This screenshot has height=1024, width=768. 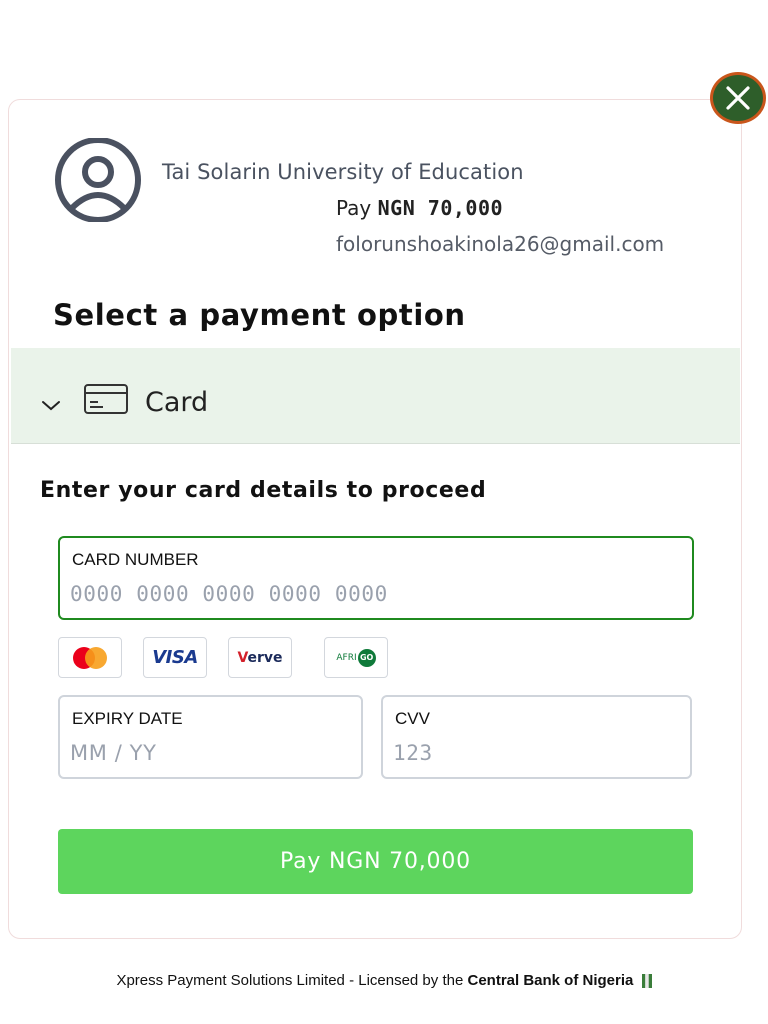 What do you see at coordinates (646, 981) in the screenshot?
I see `nigeria-flag-icon` at bounding box center [646, 981].